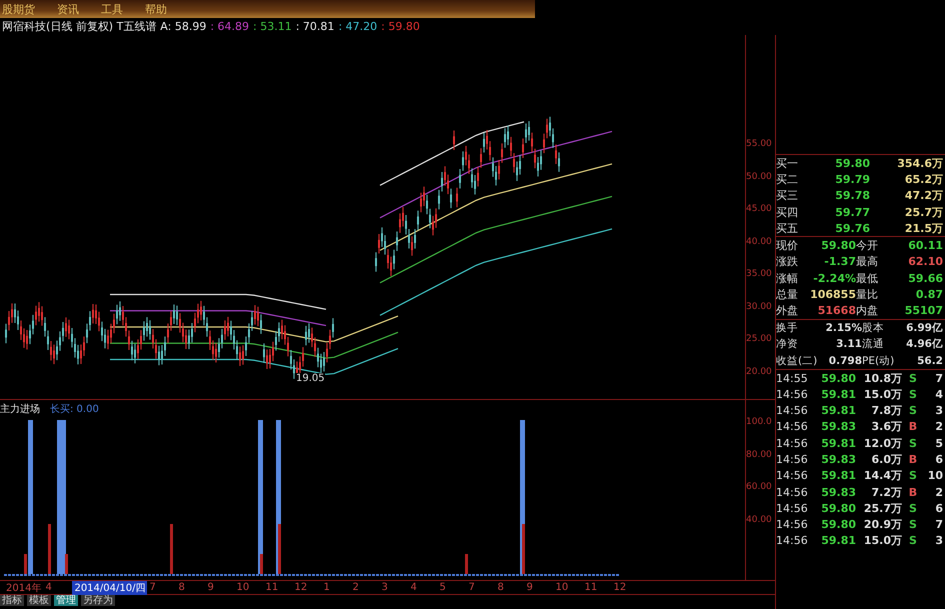 This screenshot has width=945, height=609. I want to click on axis-label: 55.00, so click(759, 144).